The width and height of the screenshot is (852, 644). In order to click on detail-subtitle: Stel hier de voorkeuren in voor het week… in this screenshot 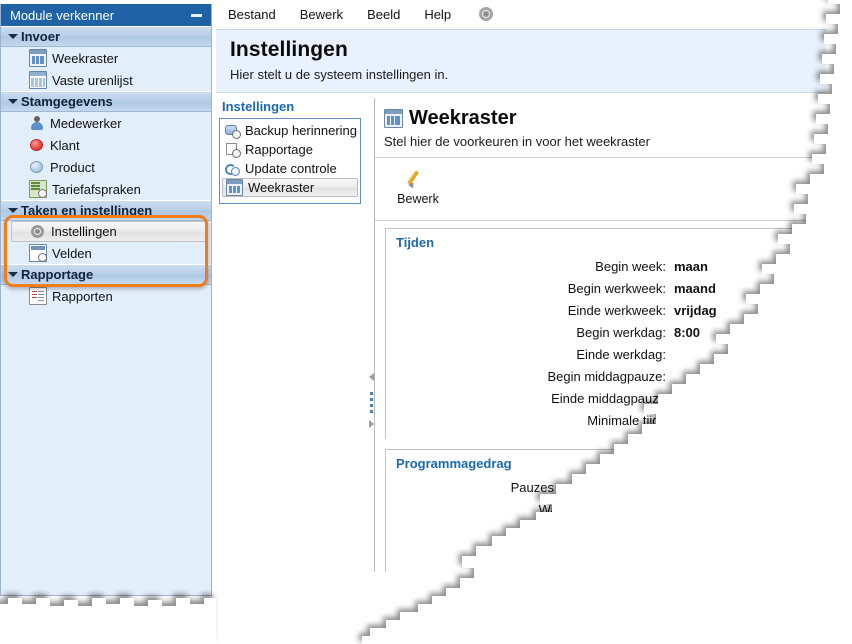, I will do `click(517, 141)`.